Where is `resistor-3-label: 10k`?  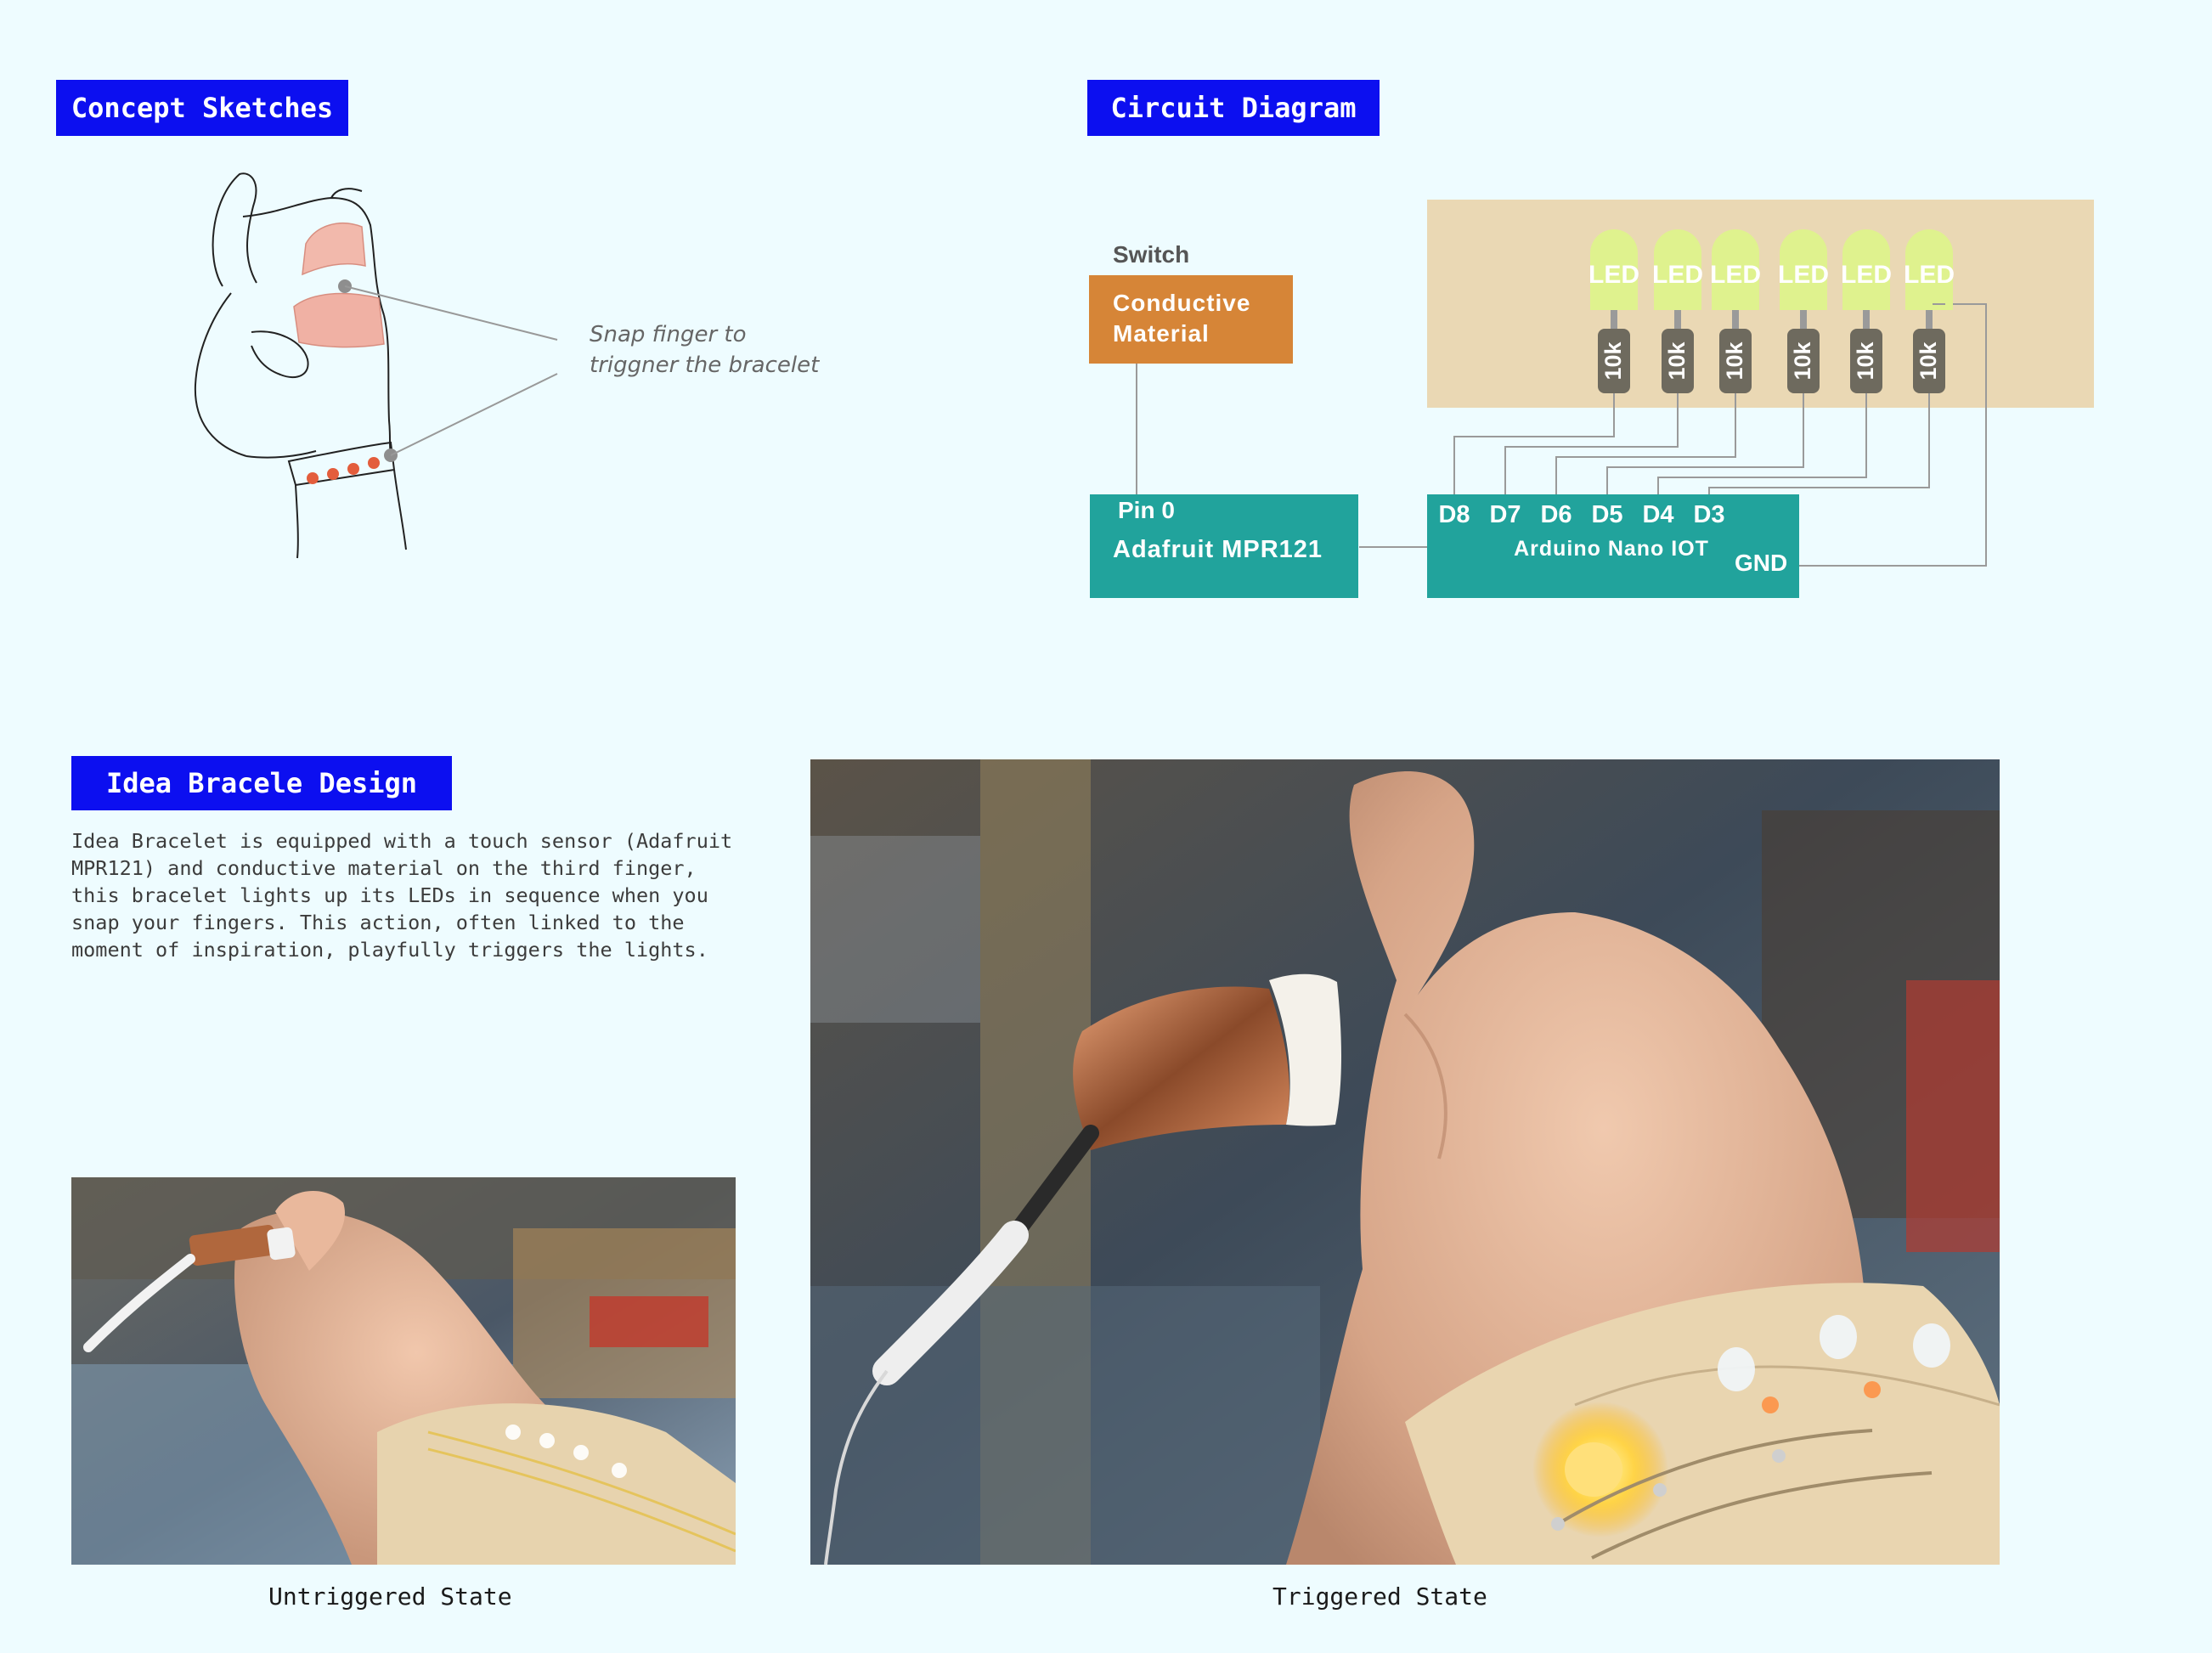
resistor-3-label: 10k is located at coordinates (1734, 360).